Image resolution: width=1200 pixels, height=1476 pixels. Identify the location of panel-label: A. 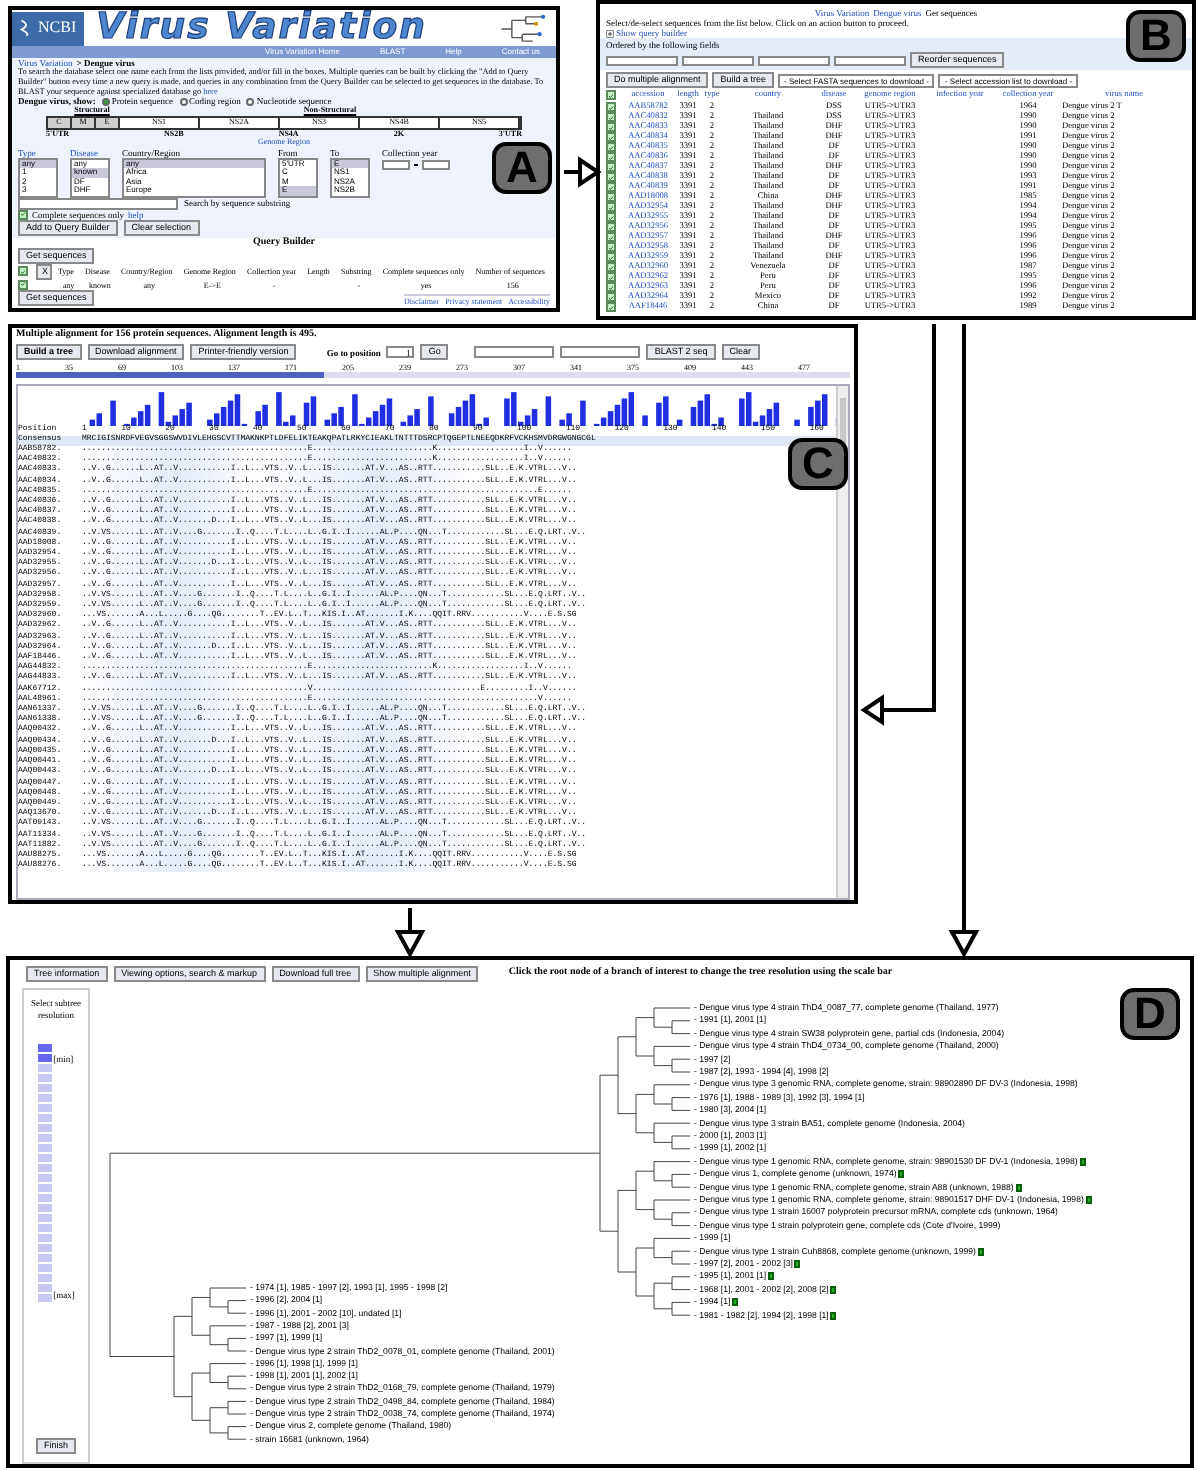
(522, 168).